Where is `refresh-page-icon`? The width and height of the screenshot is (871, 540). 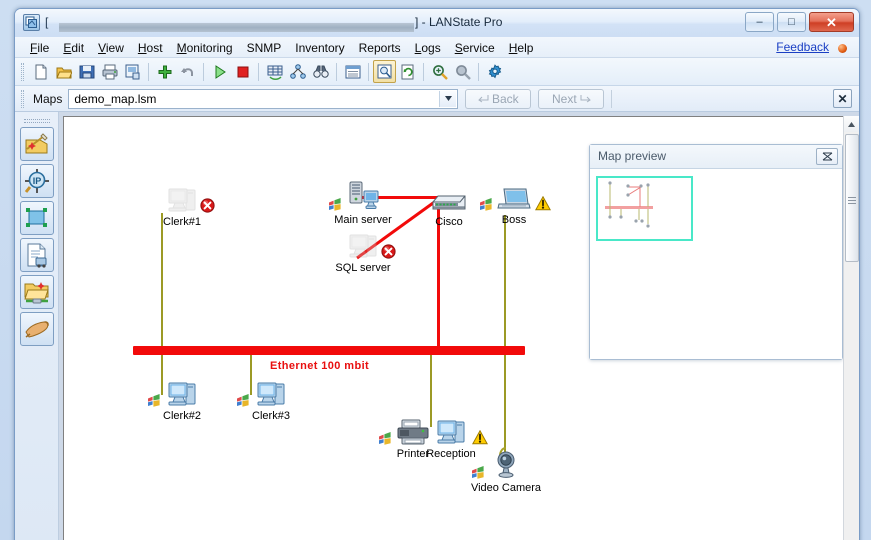 refresh-page-icon is located at coordinates (408, 72).